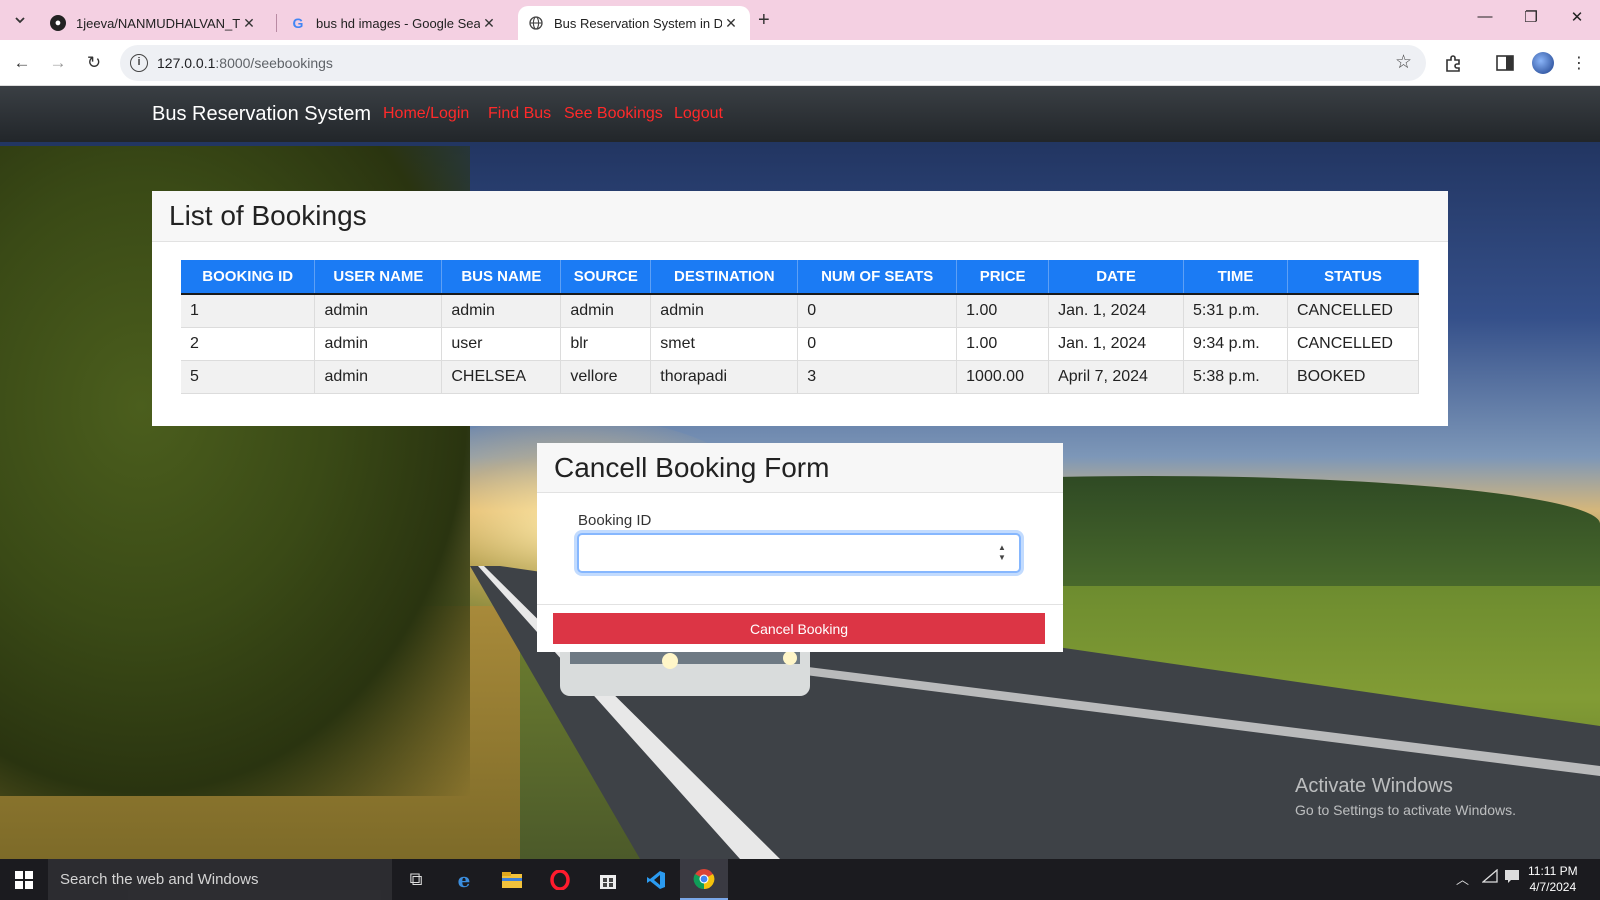  I want to click on forward-icon: →, so click(58, 63).